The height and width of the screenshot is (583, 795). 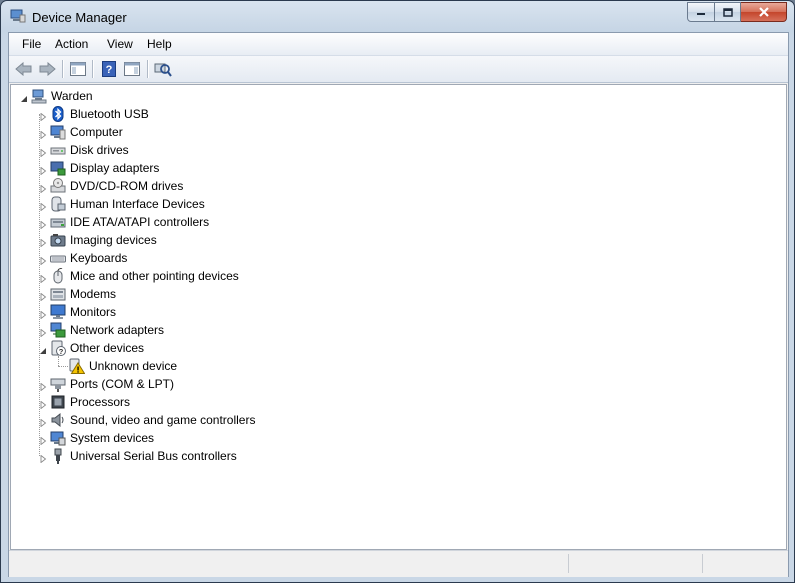 What do you see at coordinates (133, 366) in the screenshot?
I see `tree-item-label: Unknown device` at bounding box center [133, 366].